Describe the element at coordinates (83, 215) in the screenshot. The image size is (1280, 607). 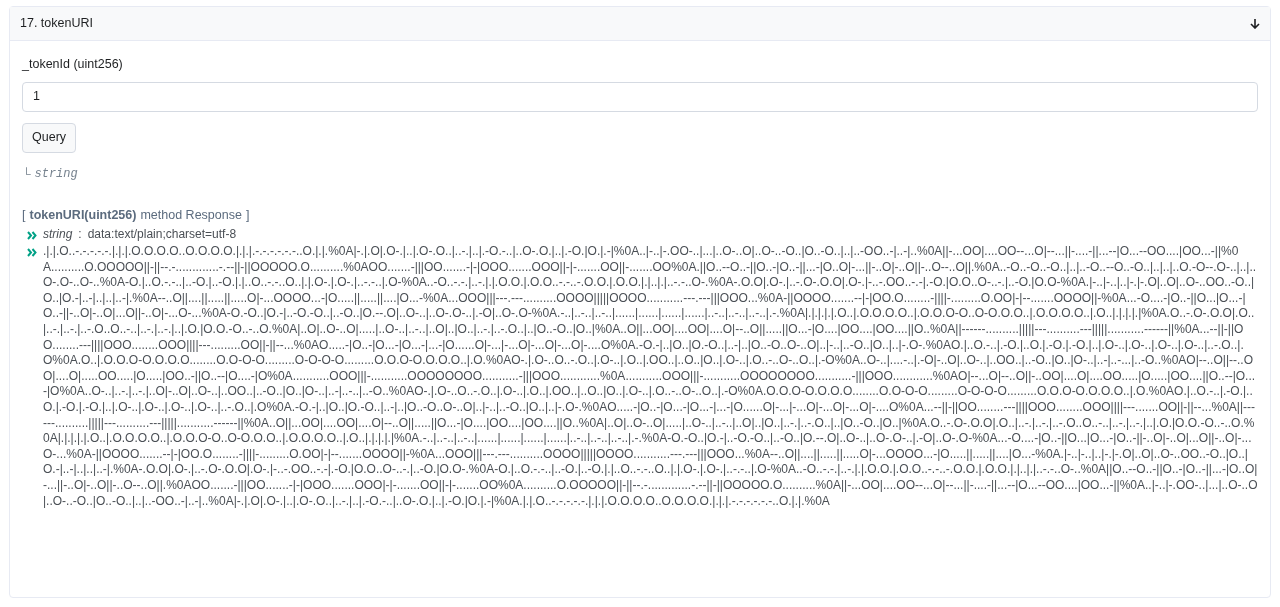
I see `method-name: tokenURI(uint256)` at that location.